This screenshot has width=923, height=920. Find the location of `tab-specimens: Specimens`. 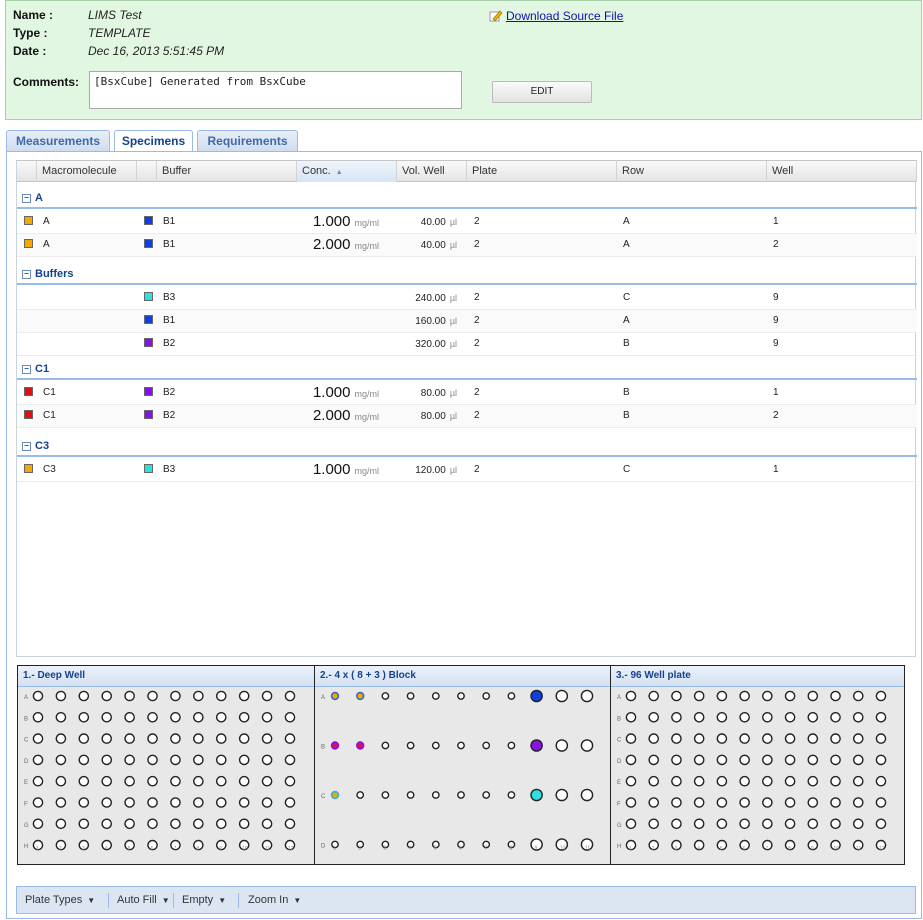

tab-specimens: Specimens is located at coordinates (153, 141).